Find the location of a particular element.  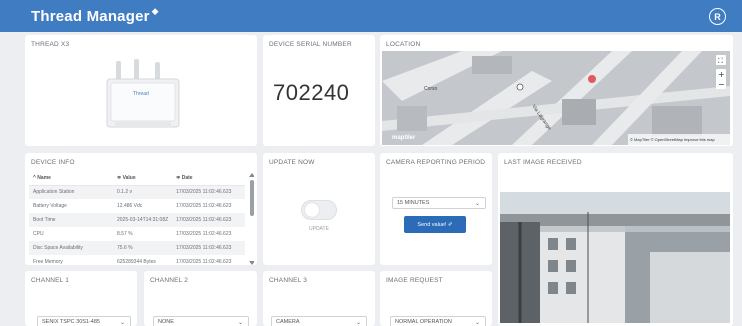

channel3-title: CHANNEL 3 is located at coordinates (288, 280).